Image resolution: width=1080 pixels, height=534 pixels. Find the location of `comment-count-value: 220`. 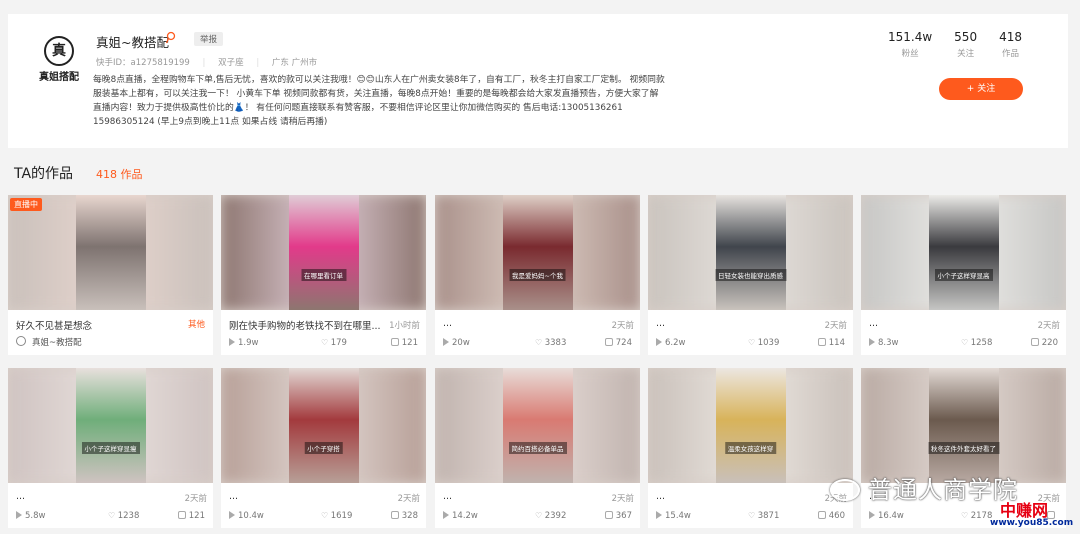

comment-count-value: 220 is located at coordinates (1049, 343).